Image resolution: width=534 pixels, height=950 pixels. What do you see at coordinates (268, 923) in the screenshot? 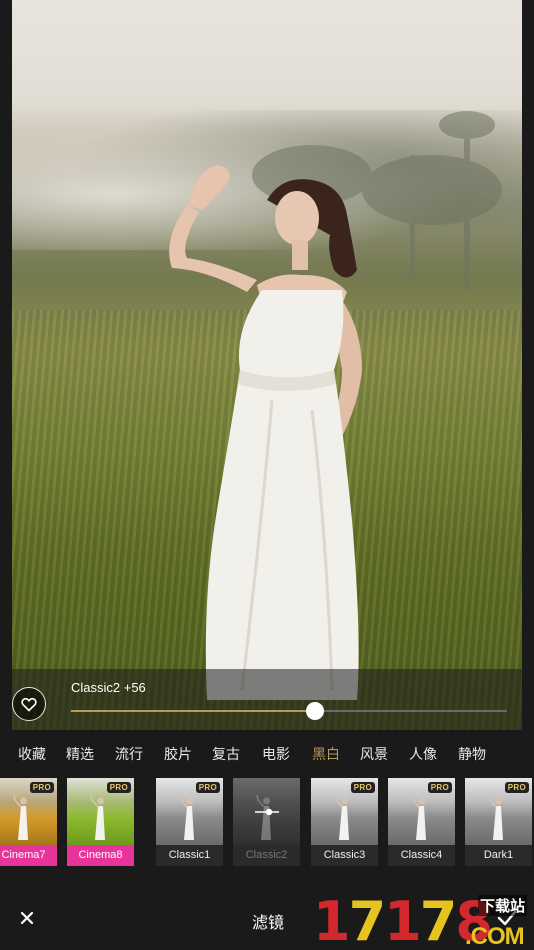
I see `page-title: 滤镜` at bounding box center [268, 923].